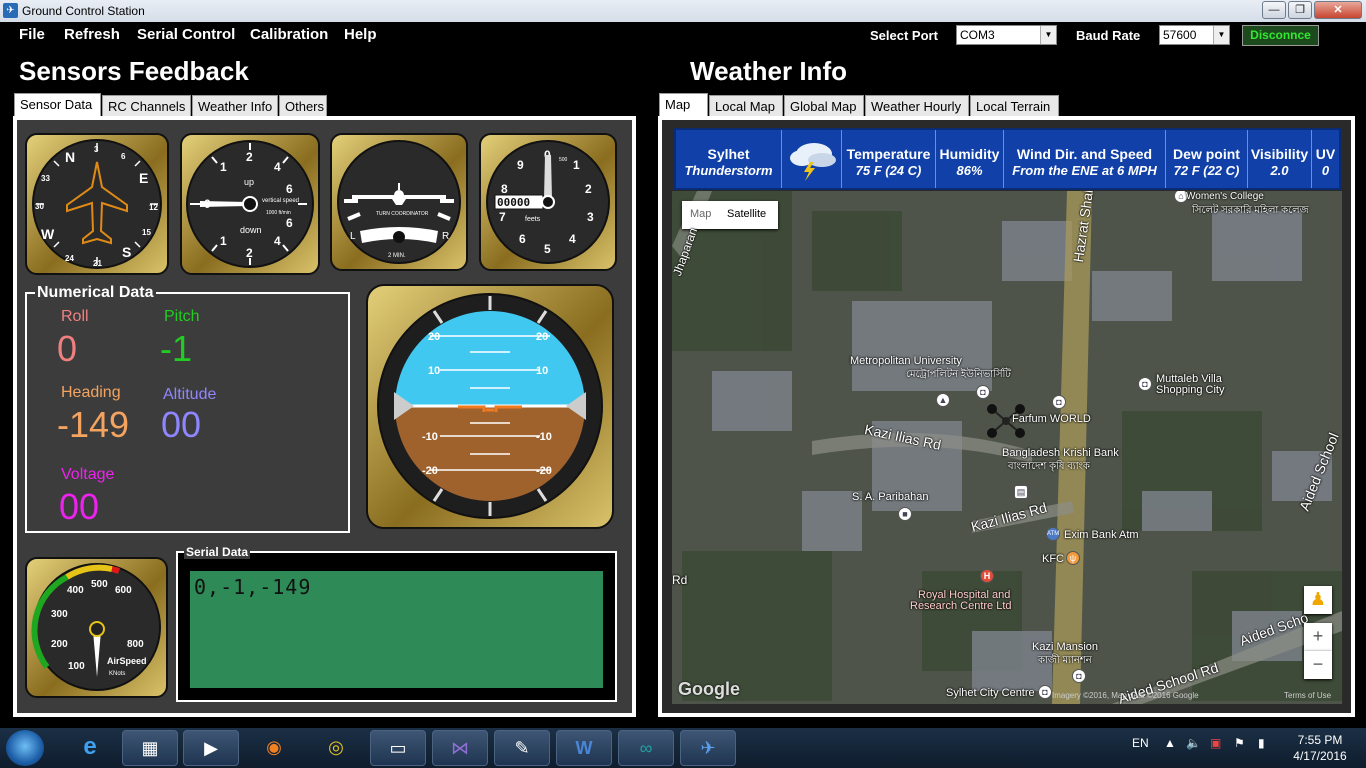 This screenshot has width=1366, height=768. Describe the element at coordinates (253, 587) in the screenshot. I see `serial-data-text: 0,-1,-149` at that location.